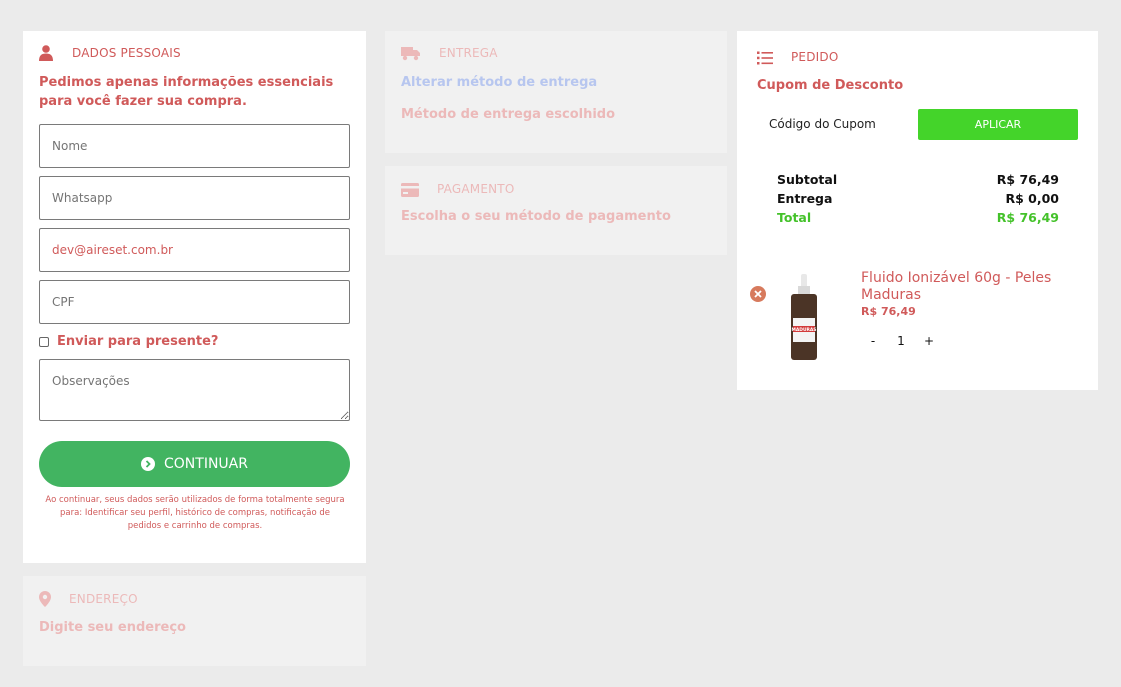 The height and width of the screenshot is (687, 1121). I want to click on gift-option: Enviar para presente?, so click(128, 341).